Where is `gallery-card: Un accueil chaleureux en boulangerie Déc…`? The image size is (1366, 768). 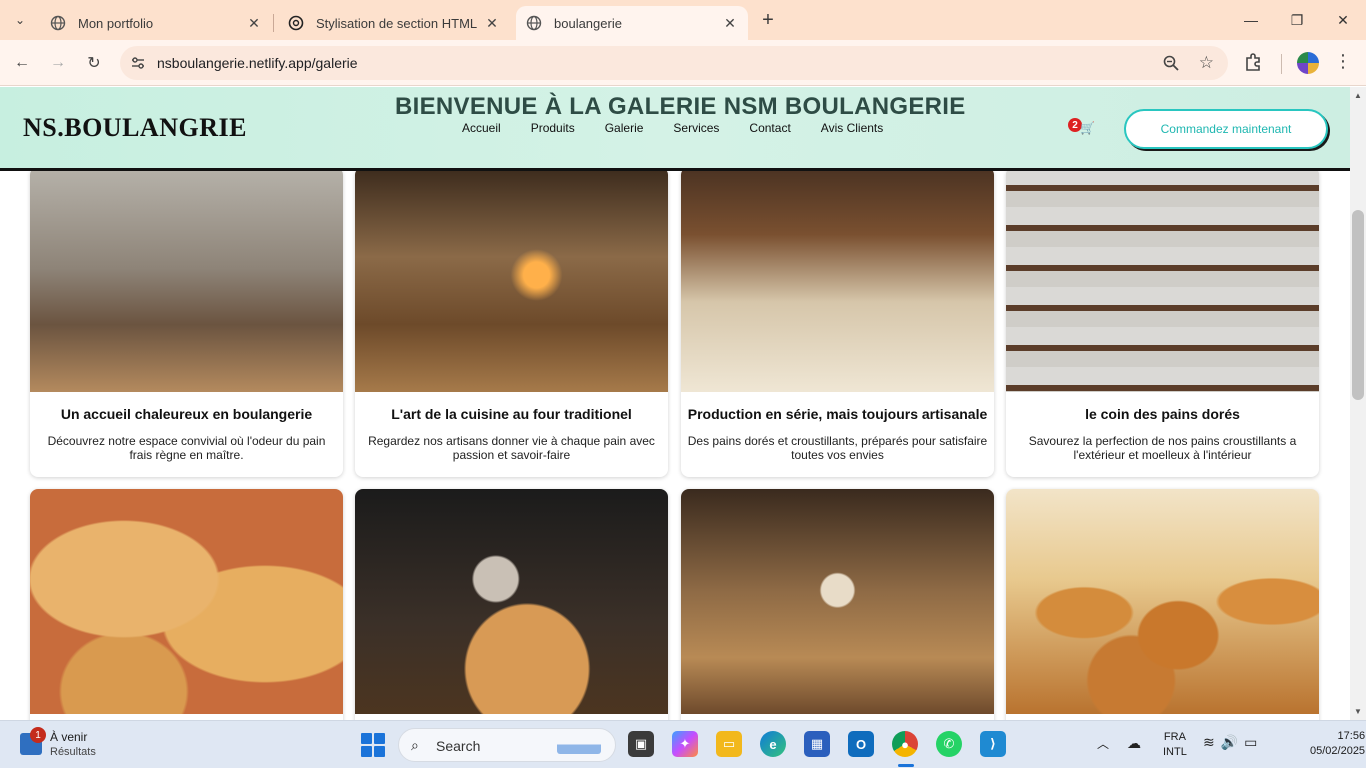 gallery-card: Un accueil chaleureux en boulangerie Déc… is located at coordinates (186, 322).